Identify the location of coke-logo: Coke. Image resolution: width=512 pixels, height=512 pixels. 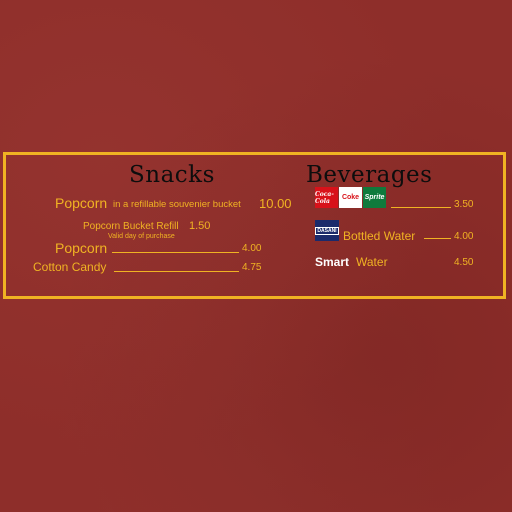
(350, 197).